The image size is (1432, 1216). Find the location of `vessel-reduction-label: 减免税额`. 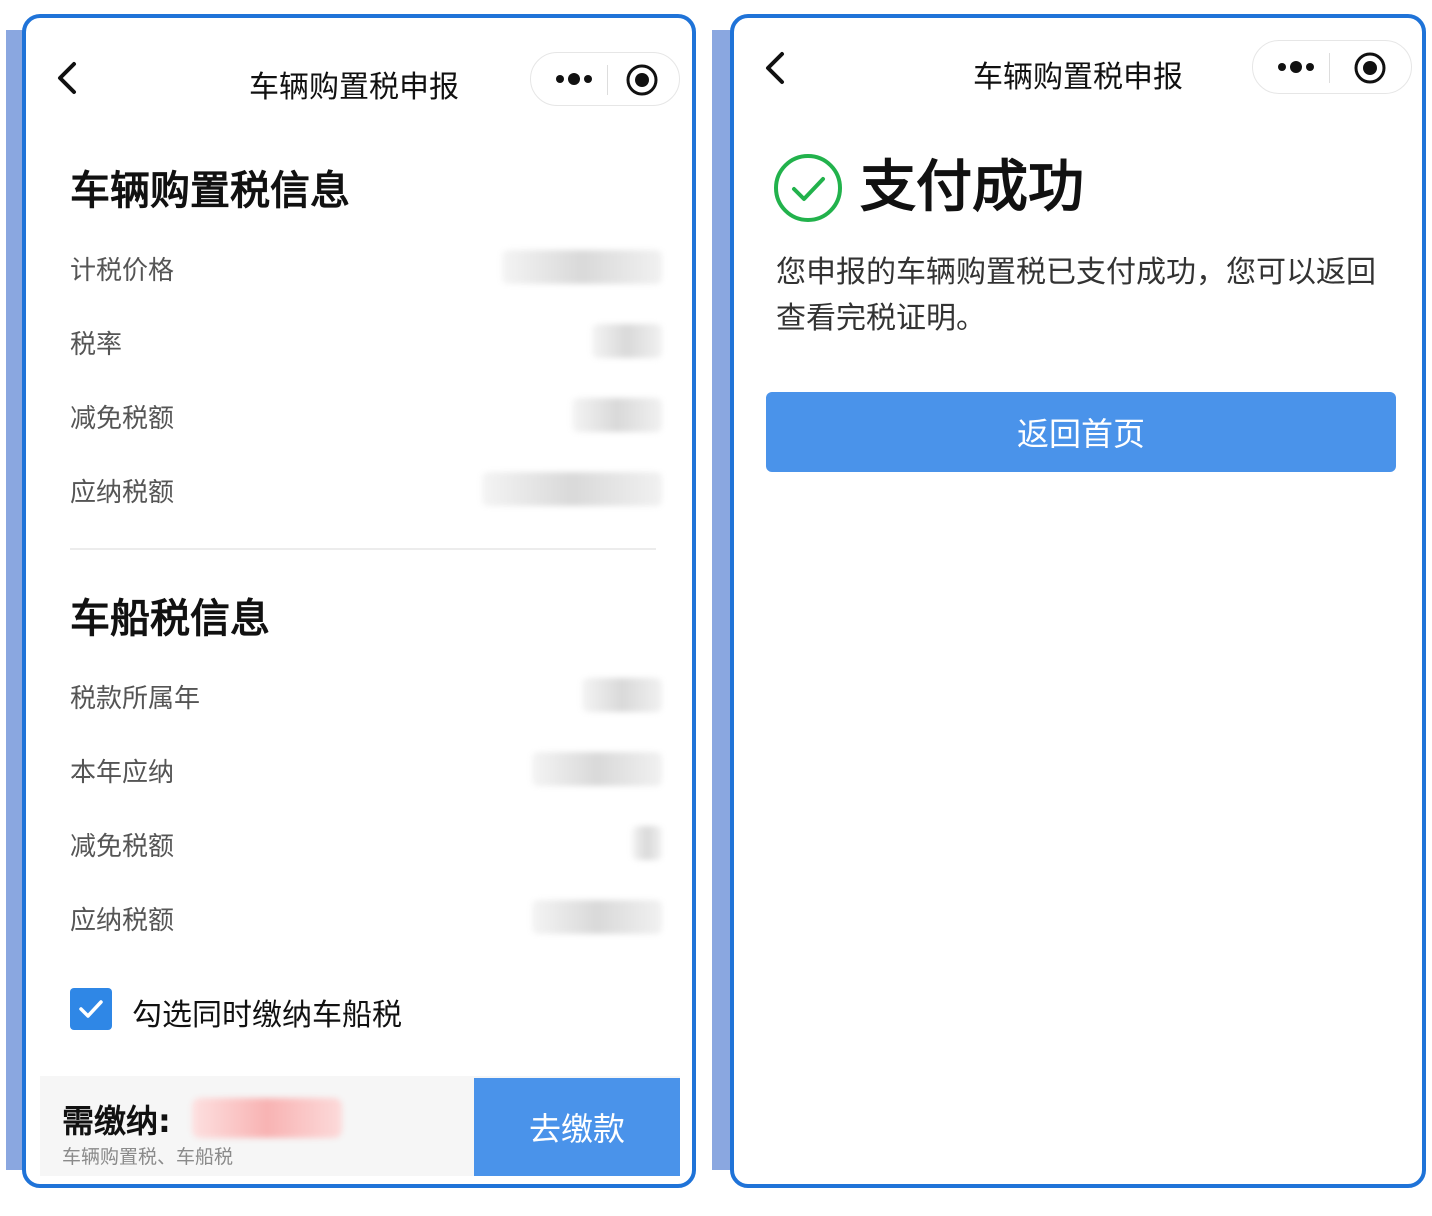

vessel-reduction-label: 减免税额 is located at coordinates (122, 847).